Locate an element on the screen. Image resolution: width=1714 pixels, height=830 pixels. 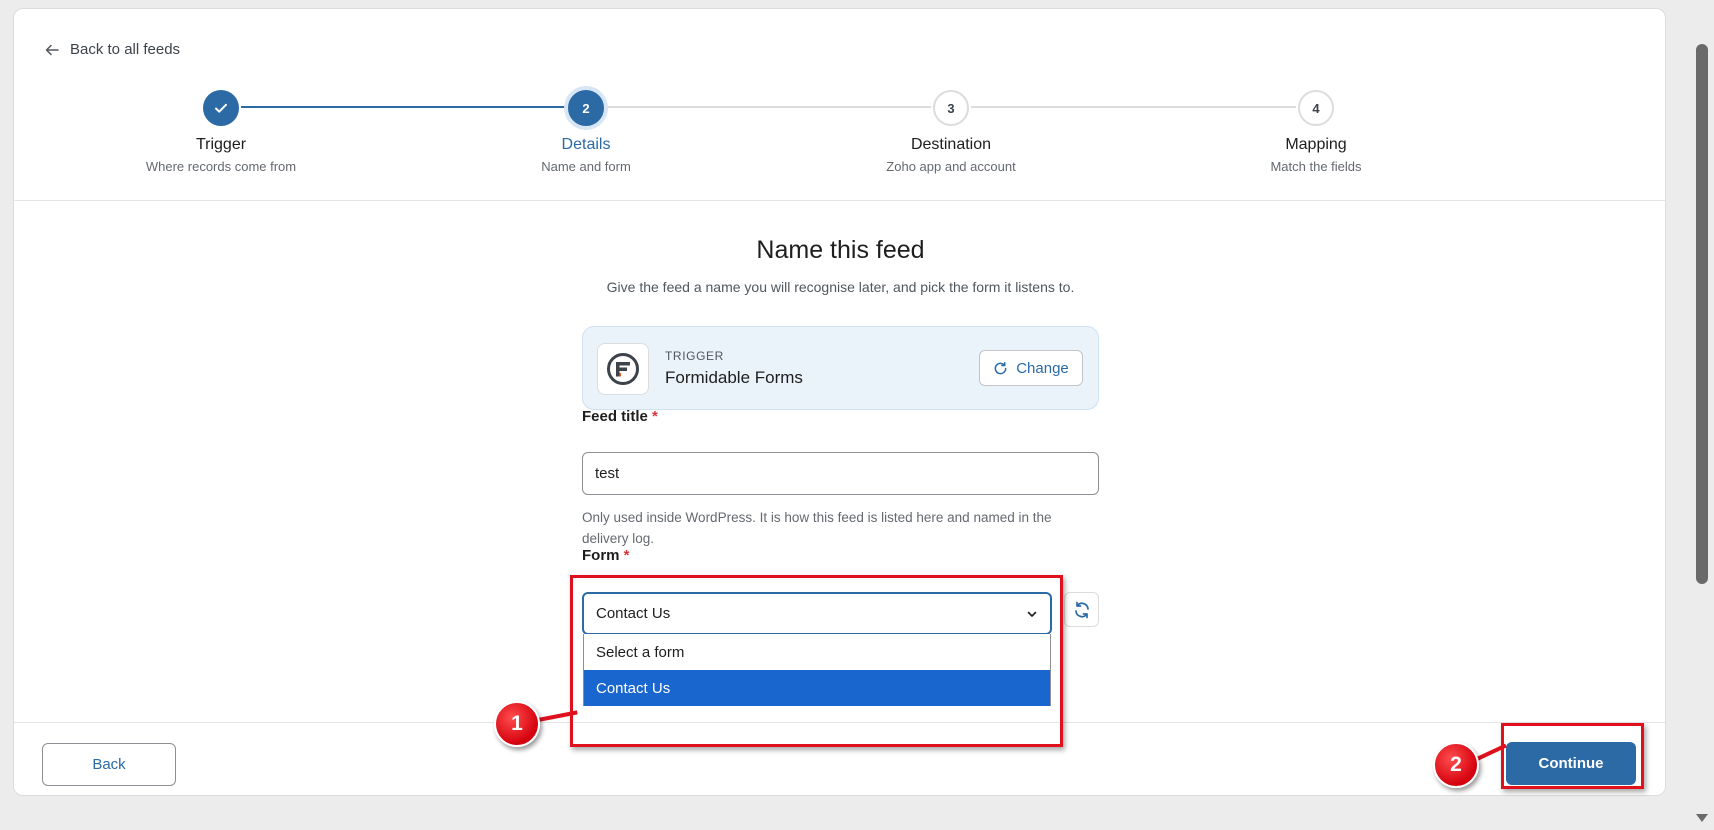
page-scrollbar is located at coordinates (1702, 415).